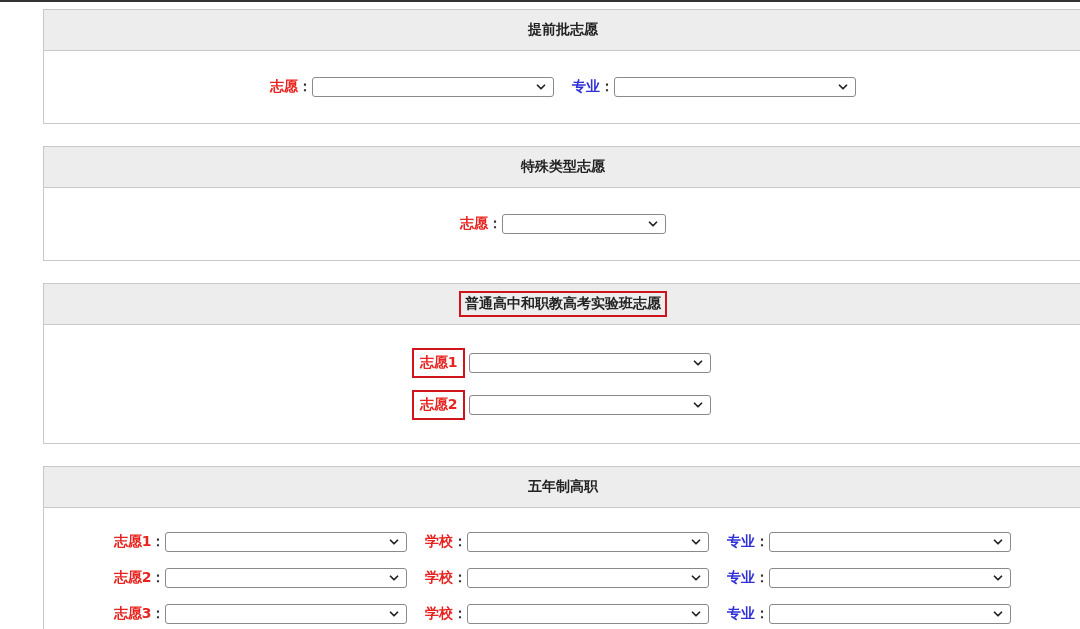  Describe the element at coordinates (562, 304) in the screenshot. I see `panel-title: 普通高中和职教高考实验班志愿` at that location.